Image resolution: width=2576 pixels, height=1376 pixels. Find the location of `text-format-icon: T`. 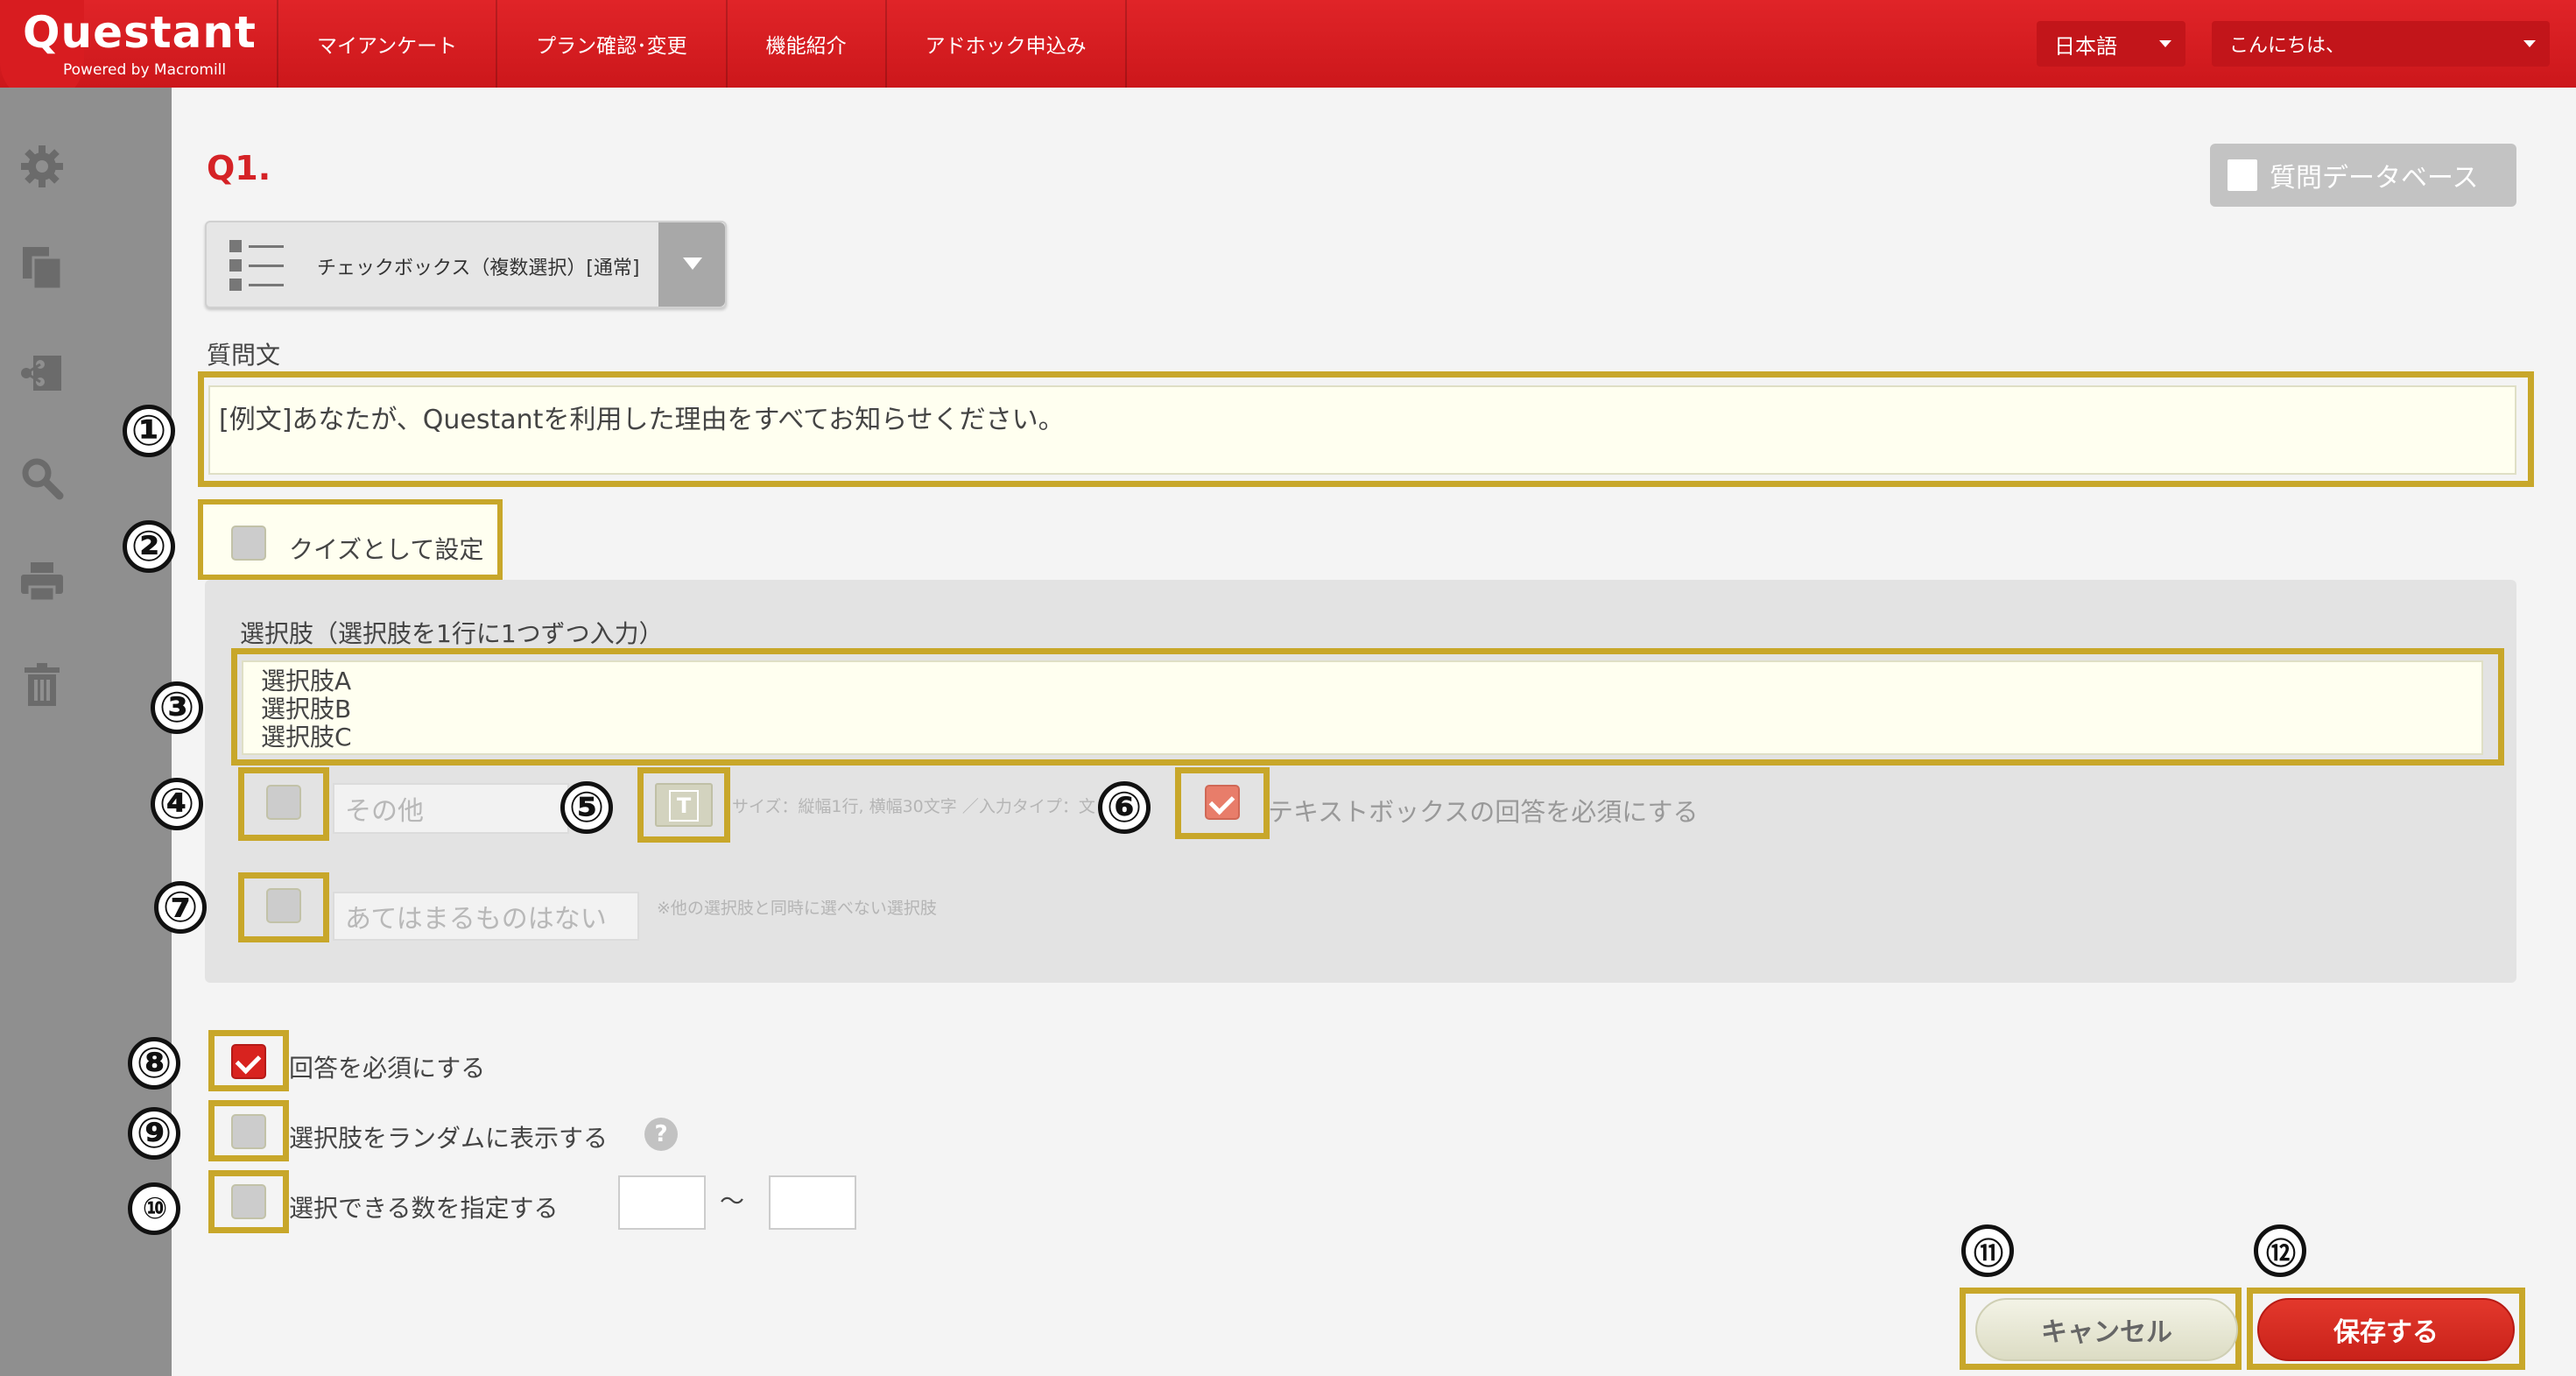

text-format-icon: T is located at coordinates (684, 806).